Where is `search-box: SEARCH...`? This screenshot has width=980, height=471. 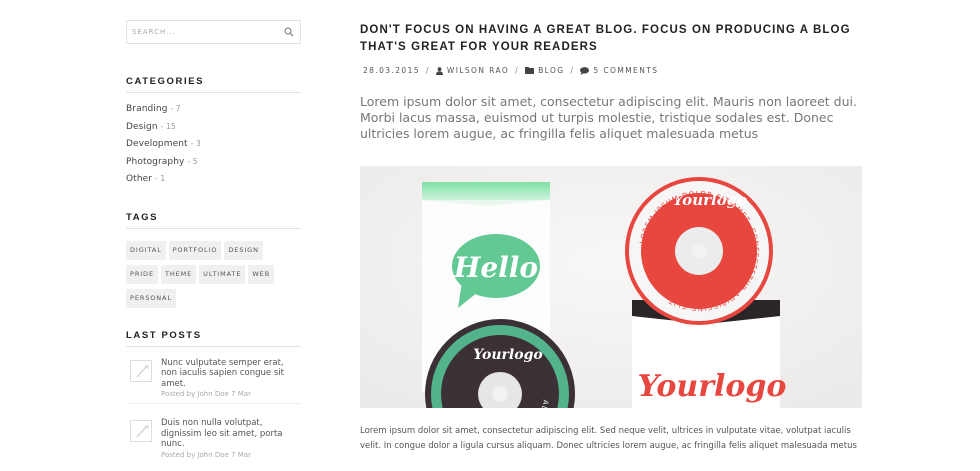
search-box: SEARCH... is located at coordinates (213, 32).